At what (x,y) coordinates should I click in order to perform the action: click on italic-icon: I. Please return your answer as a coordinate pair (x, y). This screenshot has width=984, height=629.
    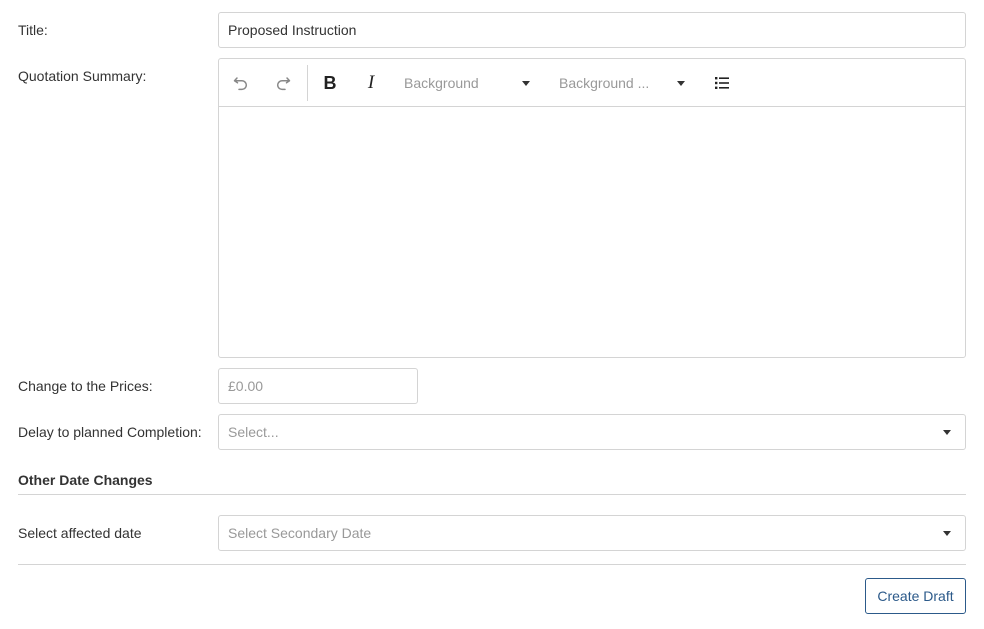
    Looking at the image, I should click on (371, 82).